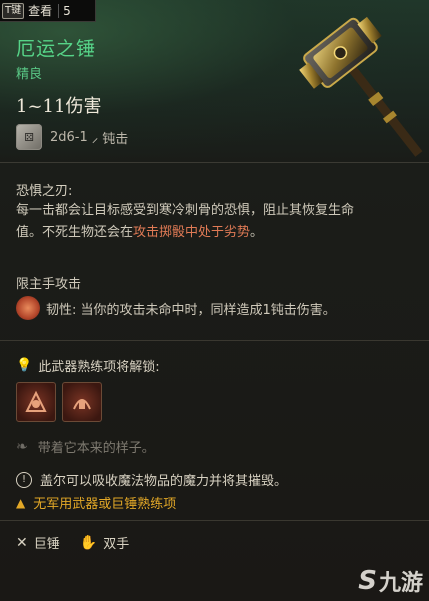 The width and height of the screenshot is (429, 601). Describe the element at coordinates (59, 106) in the screenshot. I see `item-damage: 1~11伤害` at that location.